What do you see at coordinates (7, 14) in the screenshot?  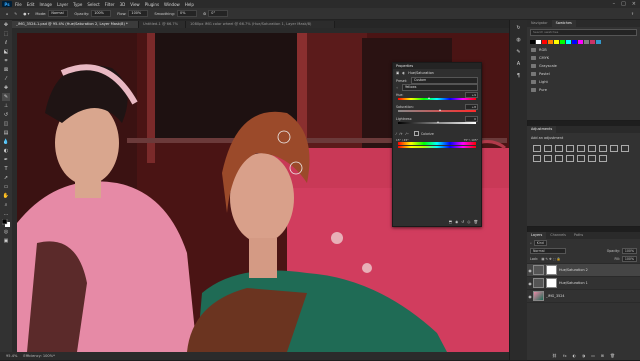 I see `home-icon: ⌂` at bounding box center [7, 14].